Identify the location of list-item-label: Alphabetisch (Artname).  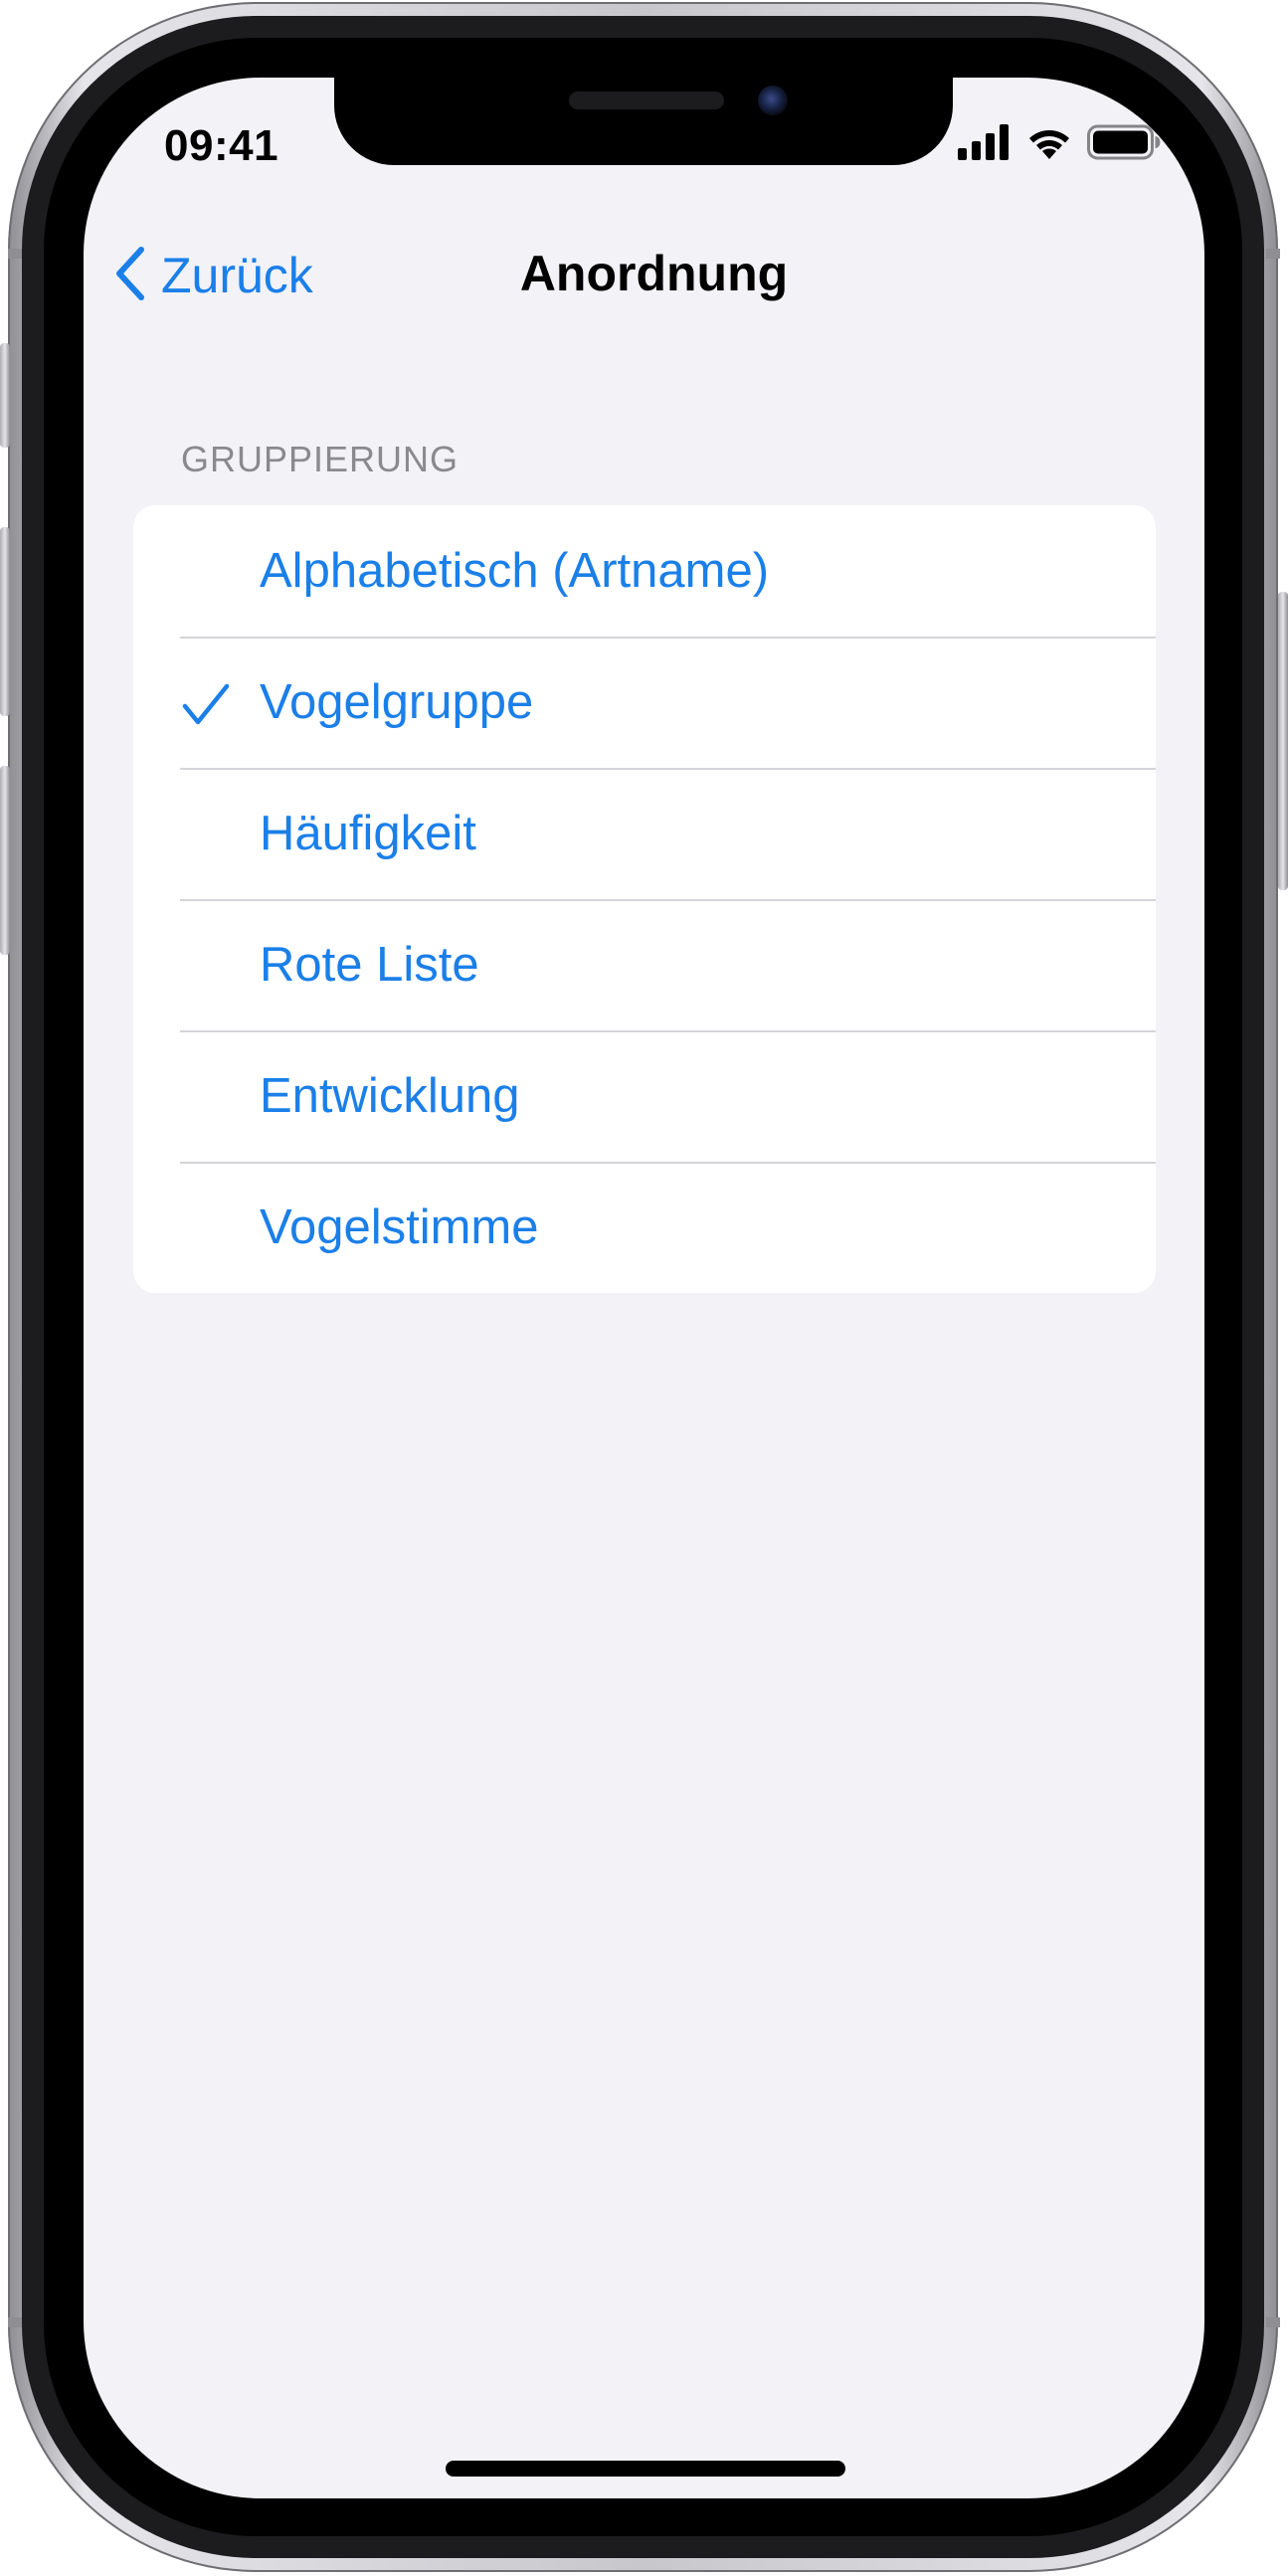
(515, 571).